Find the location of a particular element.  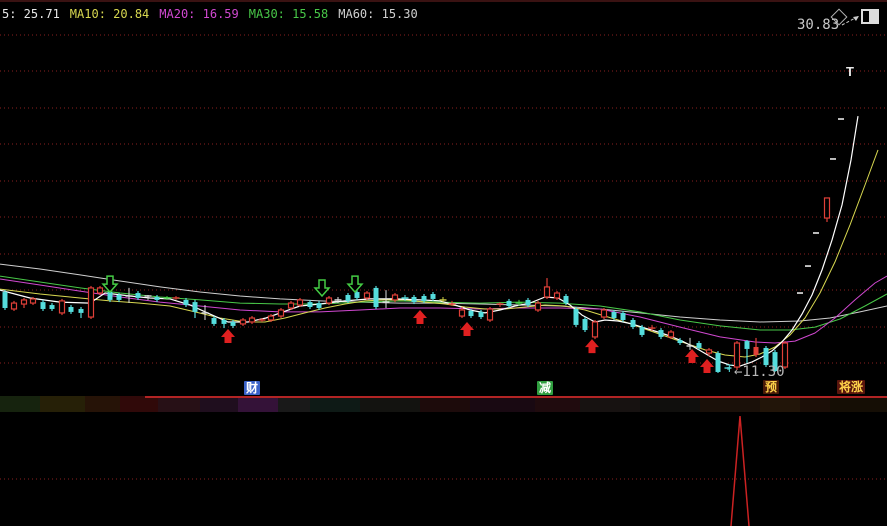

topbar-icons is located at coordinates (854, 16).